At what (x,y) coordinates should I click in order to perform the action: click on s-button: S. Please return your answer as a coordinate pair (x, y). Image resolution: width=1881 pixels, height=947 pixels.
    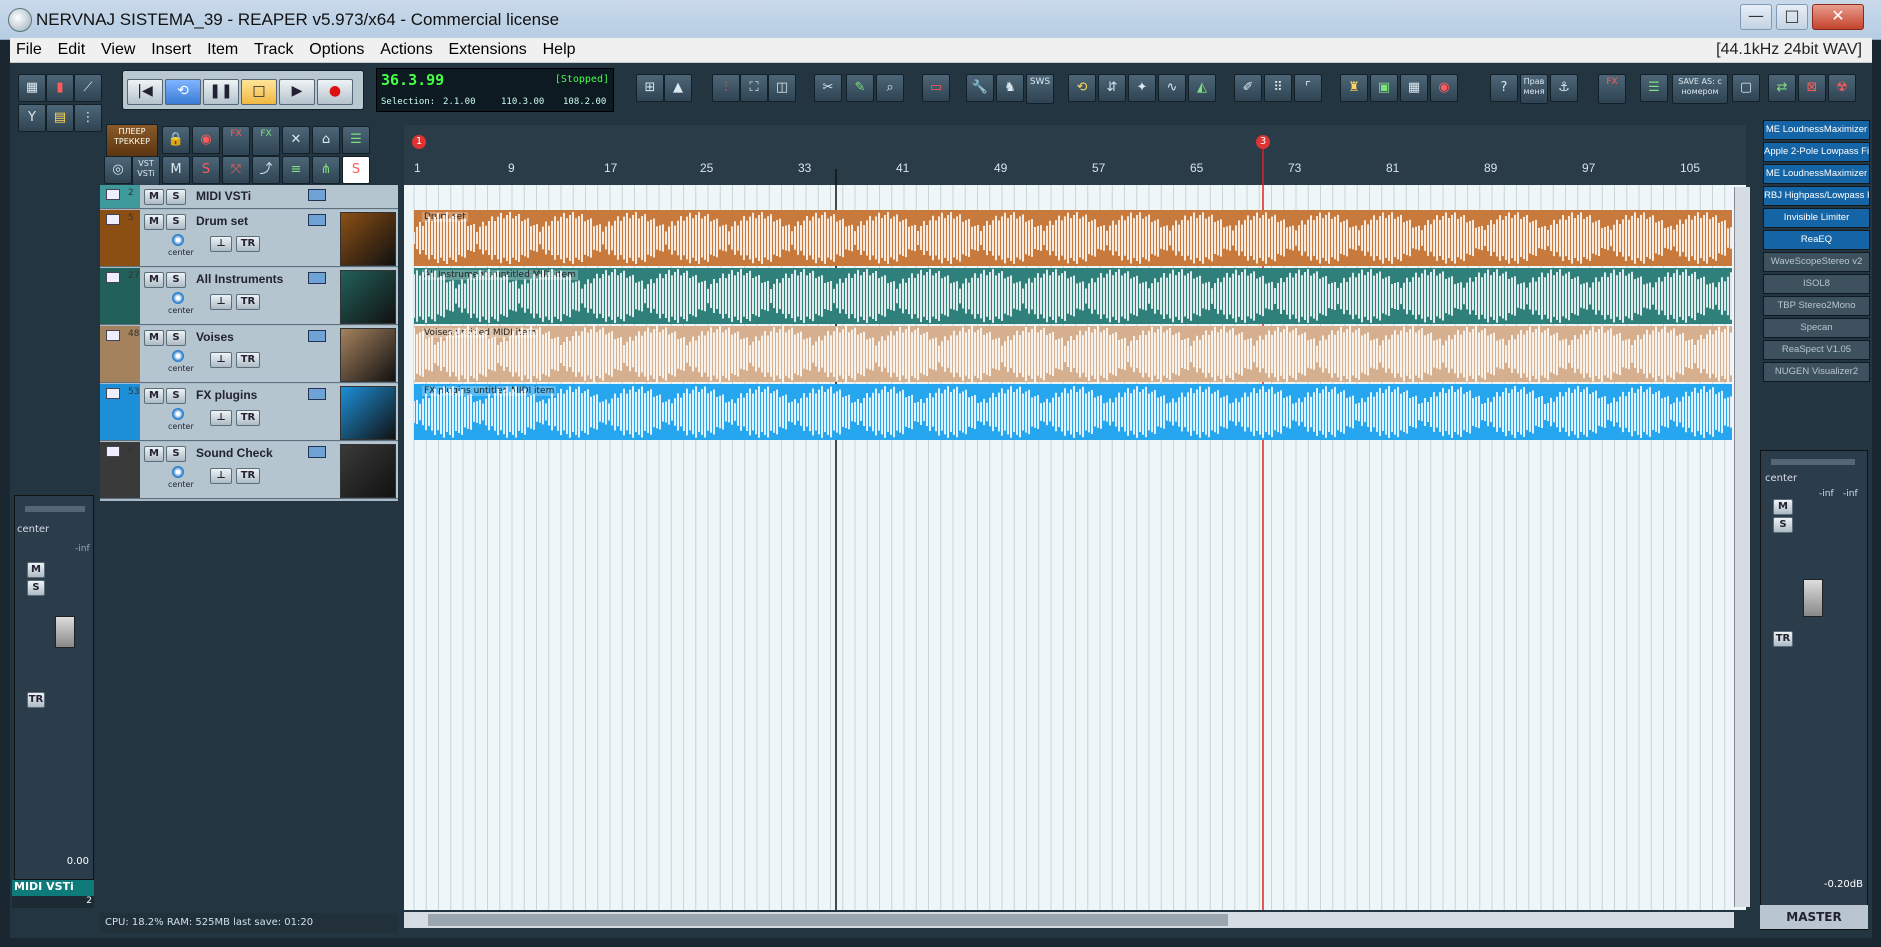
    Looking at the image, I should click on (356, 170).